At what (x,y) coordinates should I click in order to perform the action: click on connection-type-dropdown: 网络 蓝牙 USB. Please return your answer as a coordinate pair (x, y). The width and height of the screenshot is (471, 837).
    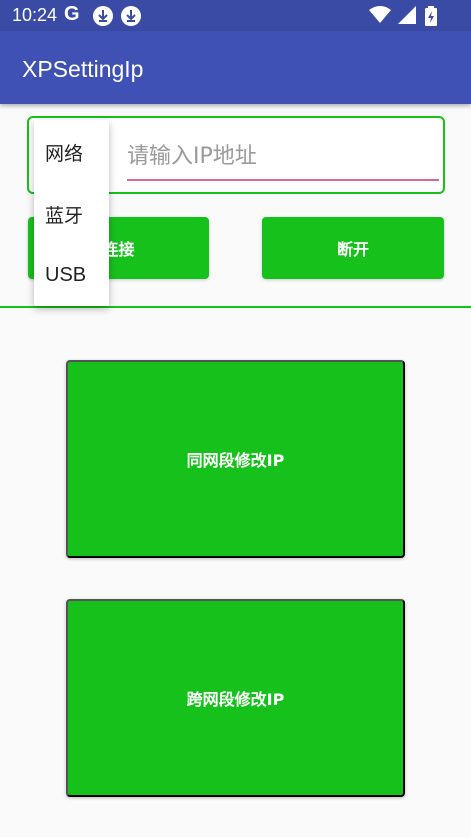
    Looking at the image, I should click on (71, 213).